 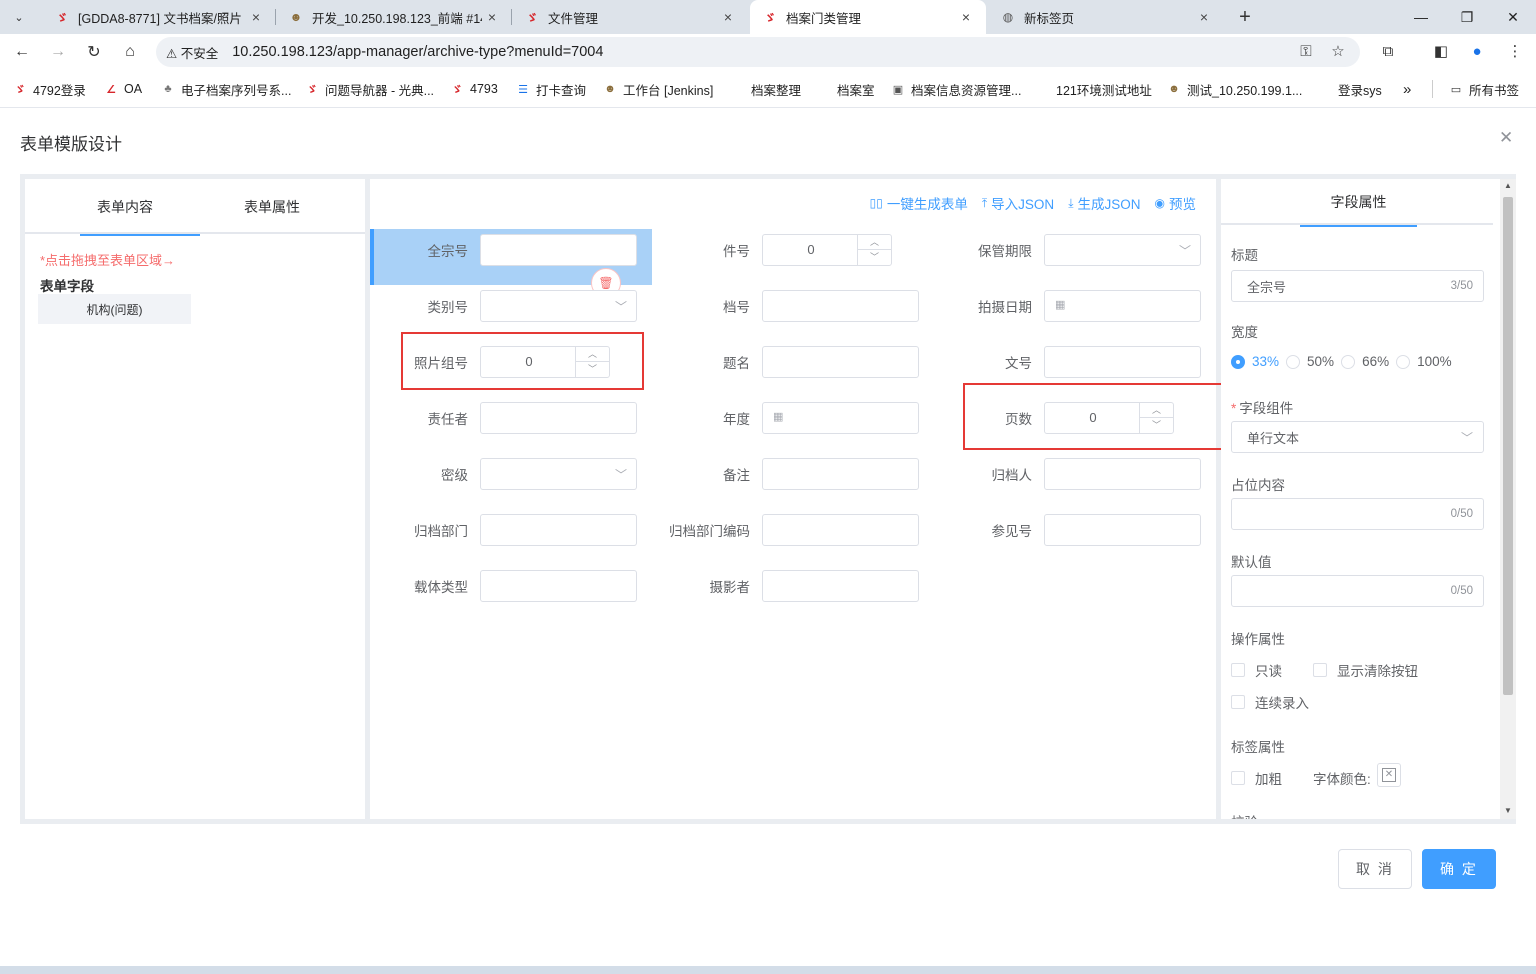 What do you see at coordinates (1365, 361) in the screenshot?
I see `width-radio-66: 66%` at bounding box center [1365, 361].